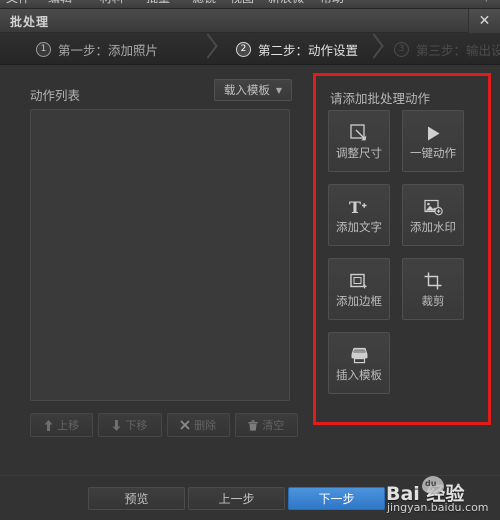  I want to click on menu-item-7: 帮助, so click(332, 2).